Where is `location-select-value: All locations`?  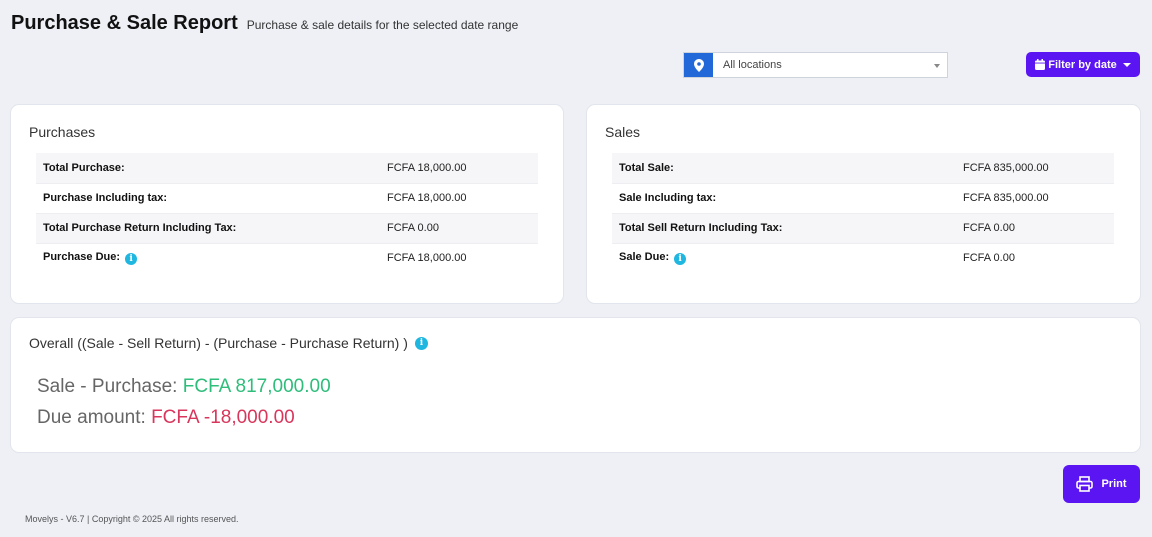
location-select-value: All locations is located at coordinates (752, 65).